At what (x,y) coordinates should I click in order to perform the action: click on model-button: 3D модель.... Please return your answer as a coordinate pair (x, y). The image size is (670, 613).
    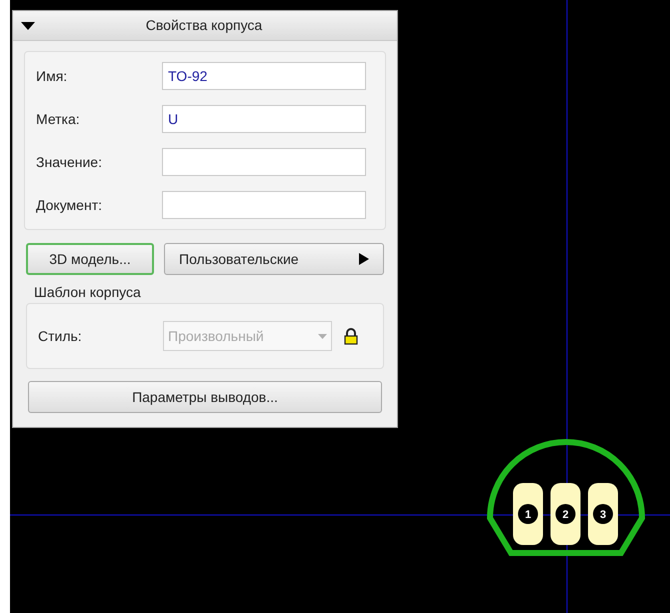
    Looking at the image, I should click on (90, 259).